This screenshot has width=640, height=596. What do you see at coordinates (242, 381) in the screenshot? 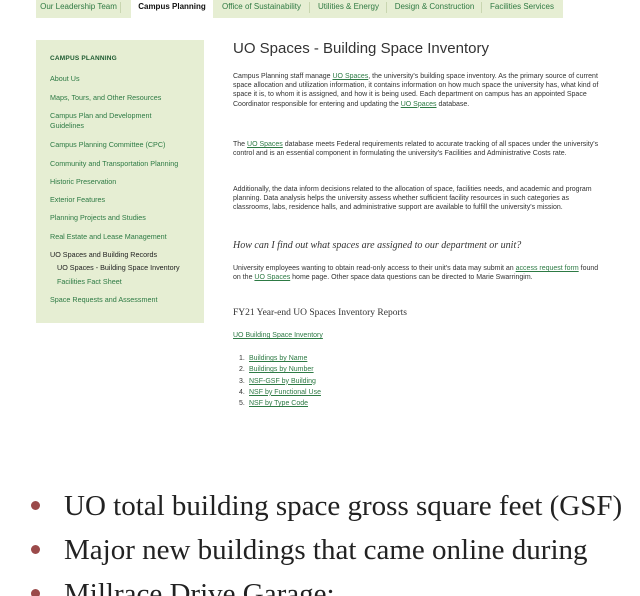
I see `list-number: 3.` at bounding box center [242, 381].